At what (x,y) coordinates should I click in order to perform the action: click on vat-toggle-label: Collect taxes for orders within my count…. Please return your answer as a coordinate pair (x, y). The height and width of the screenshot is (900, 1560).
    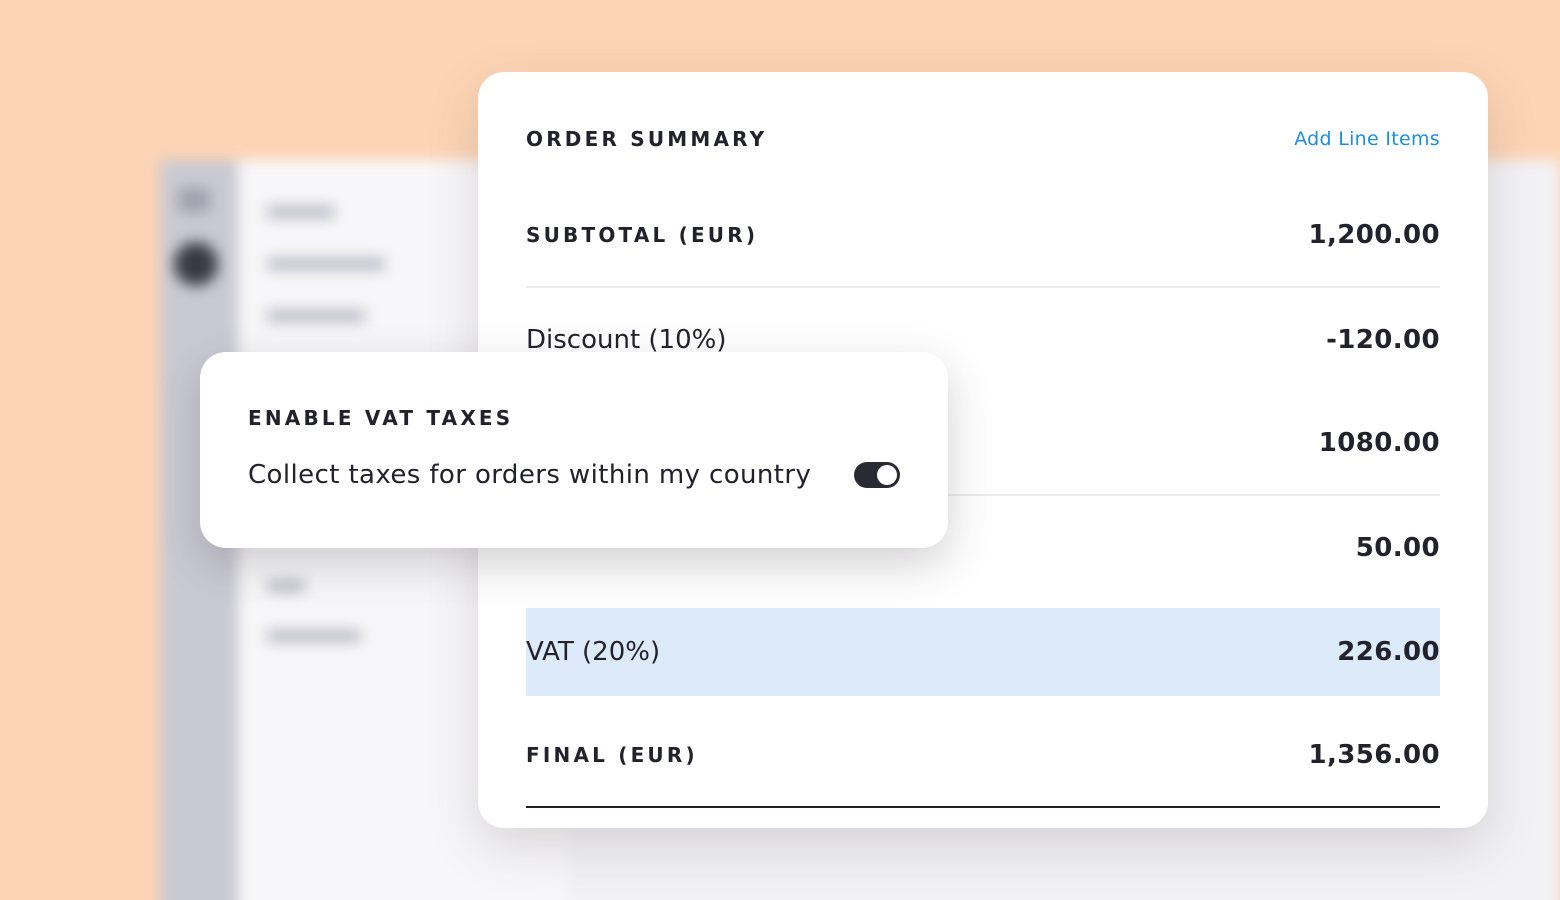
    Looking at the image, I should click on (530, 475).